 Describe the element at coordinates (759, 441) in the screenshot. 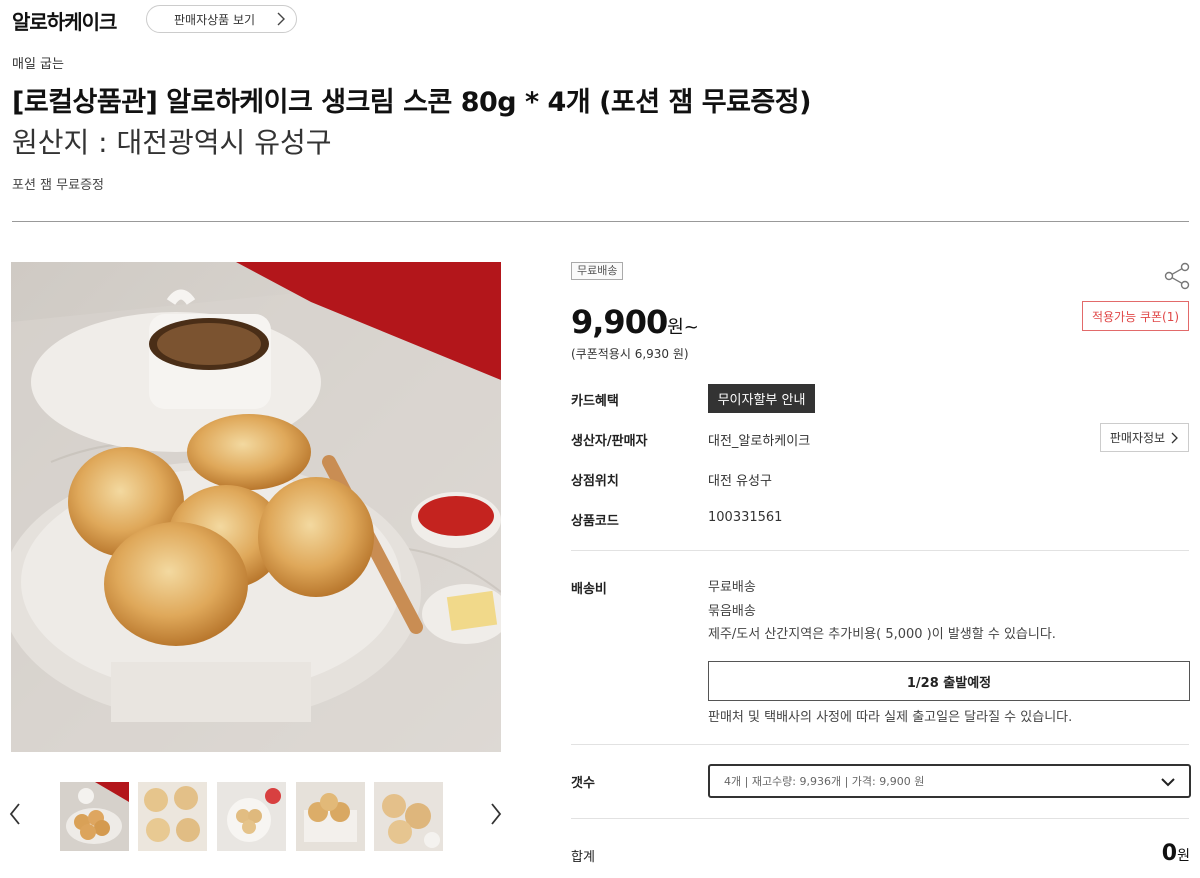

I see `seller-value: 대전_알로하케이크` at that location.